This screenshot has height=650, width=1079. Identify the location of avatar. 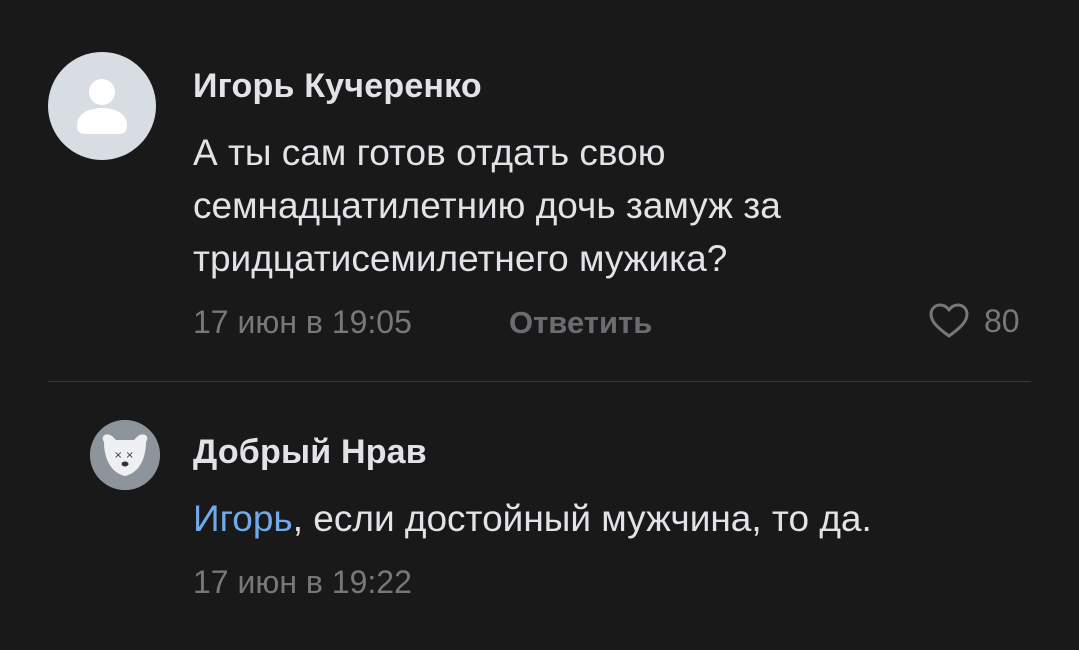
(102, 106).